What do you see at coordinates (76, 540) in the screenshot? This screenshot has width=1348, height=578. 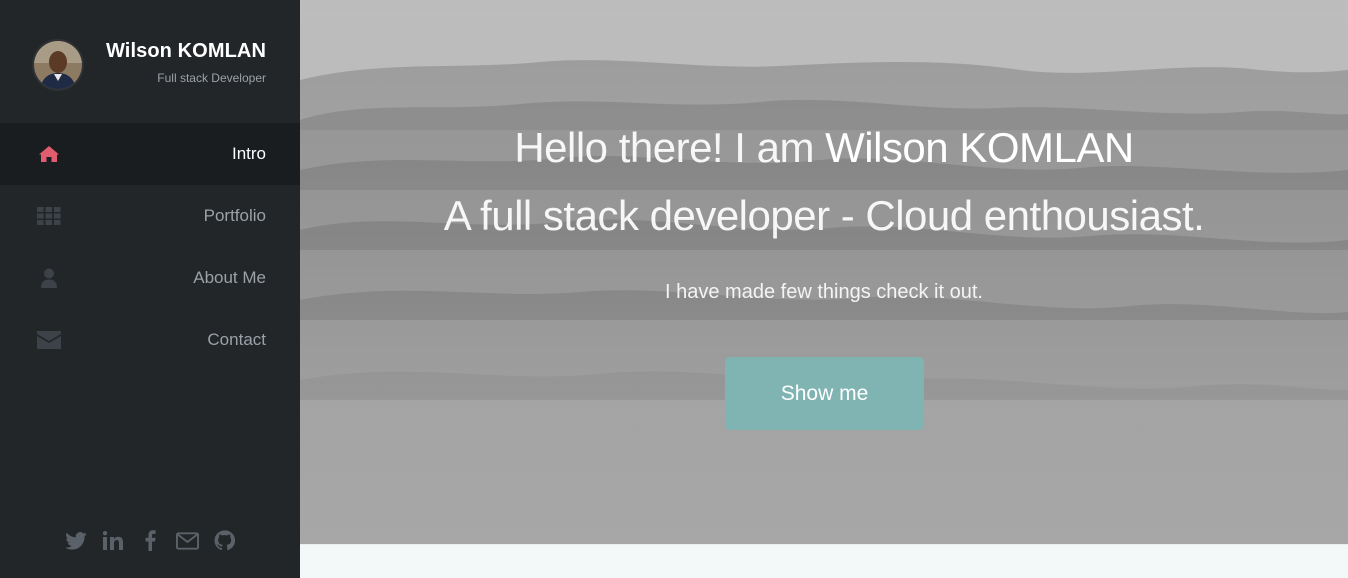 I see `twitter-icon` at bounding box center [76, 540].